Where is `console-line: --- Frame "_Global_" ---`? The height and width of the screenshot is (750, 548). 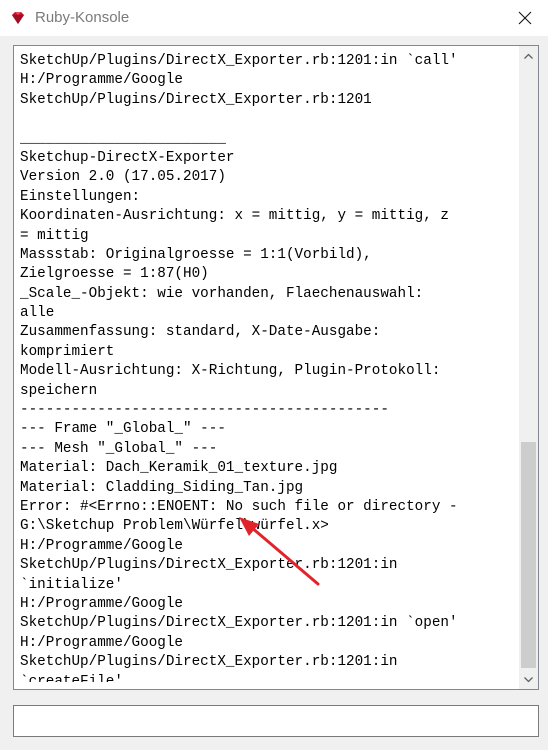 console-line: --- Frame "_Global_" --- is located at coordinates (123, 429).